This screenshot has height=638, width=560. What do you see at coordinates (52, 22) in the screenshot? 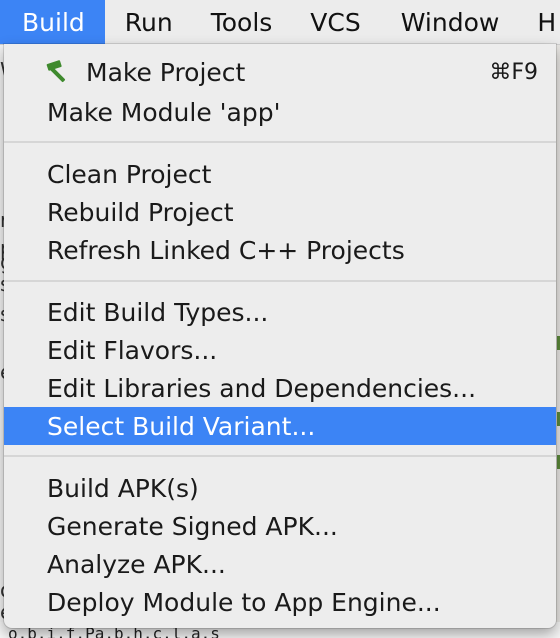
I see `menu-build: Build` at bounding box center [52, 22].